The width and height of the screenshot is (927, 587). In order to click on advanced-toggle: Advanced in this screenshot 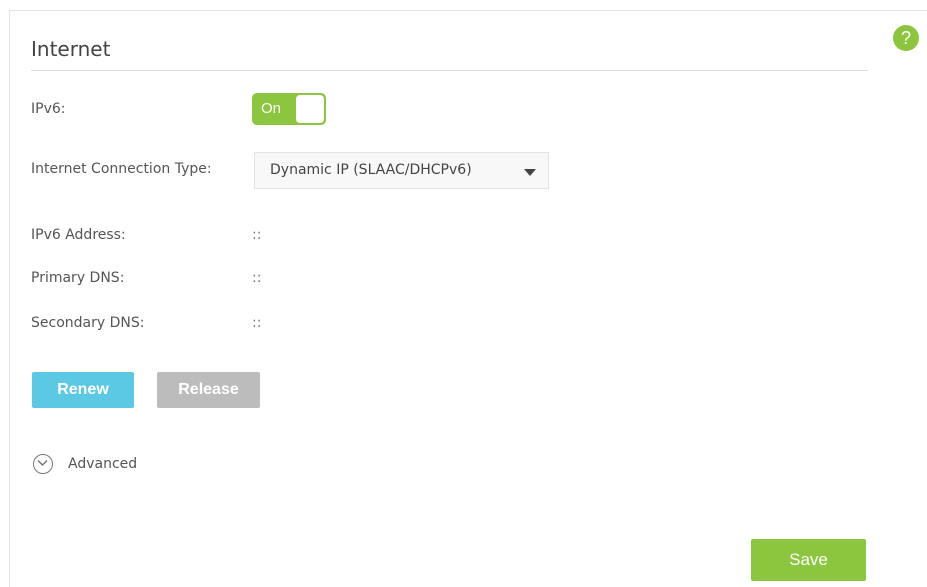, I will do `click(85, 464)`.